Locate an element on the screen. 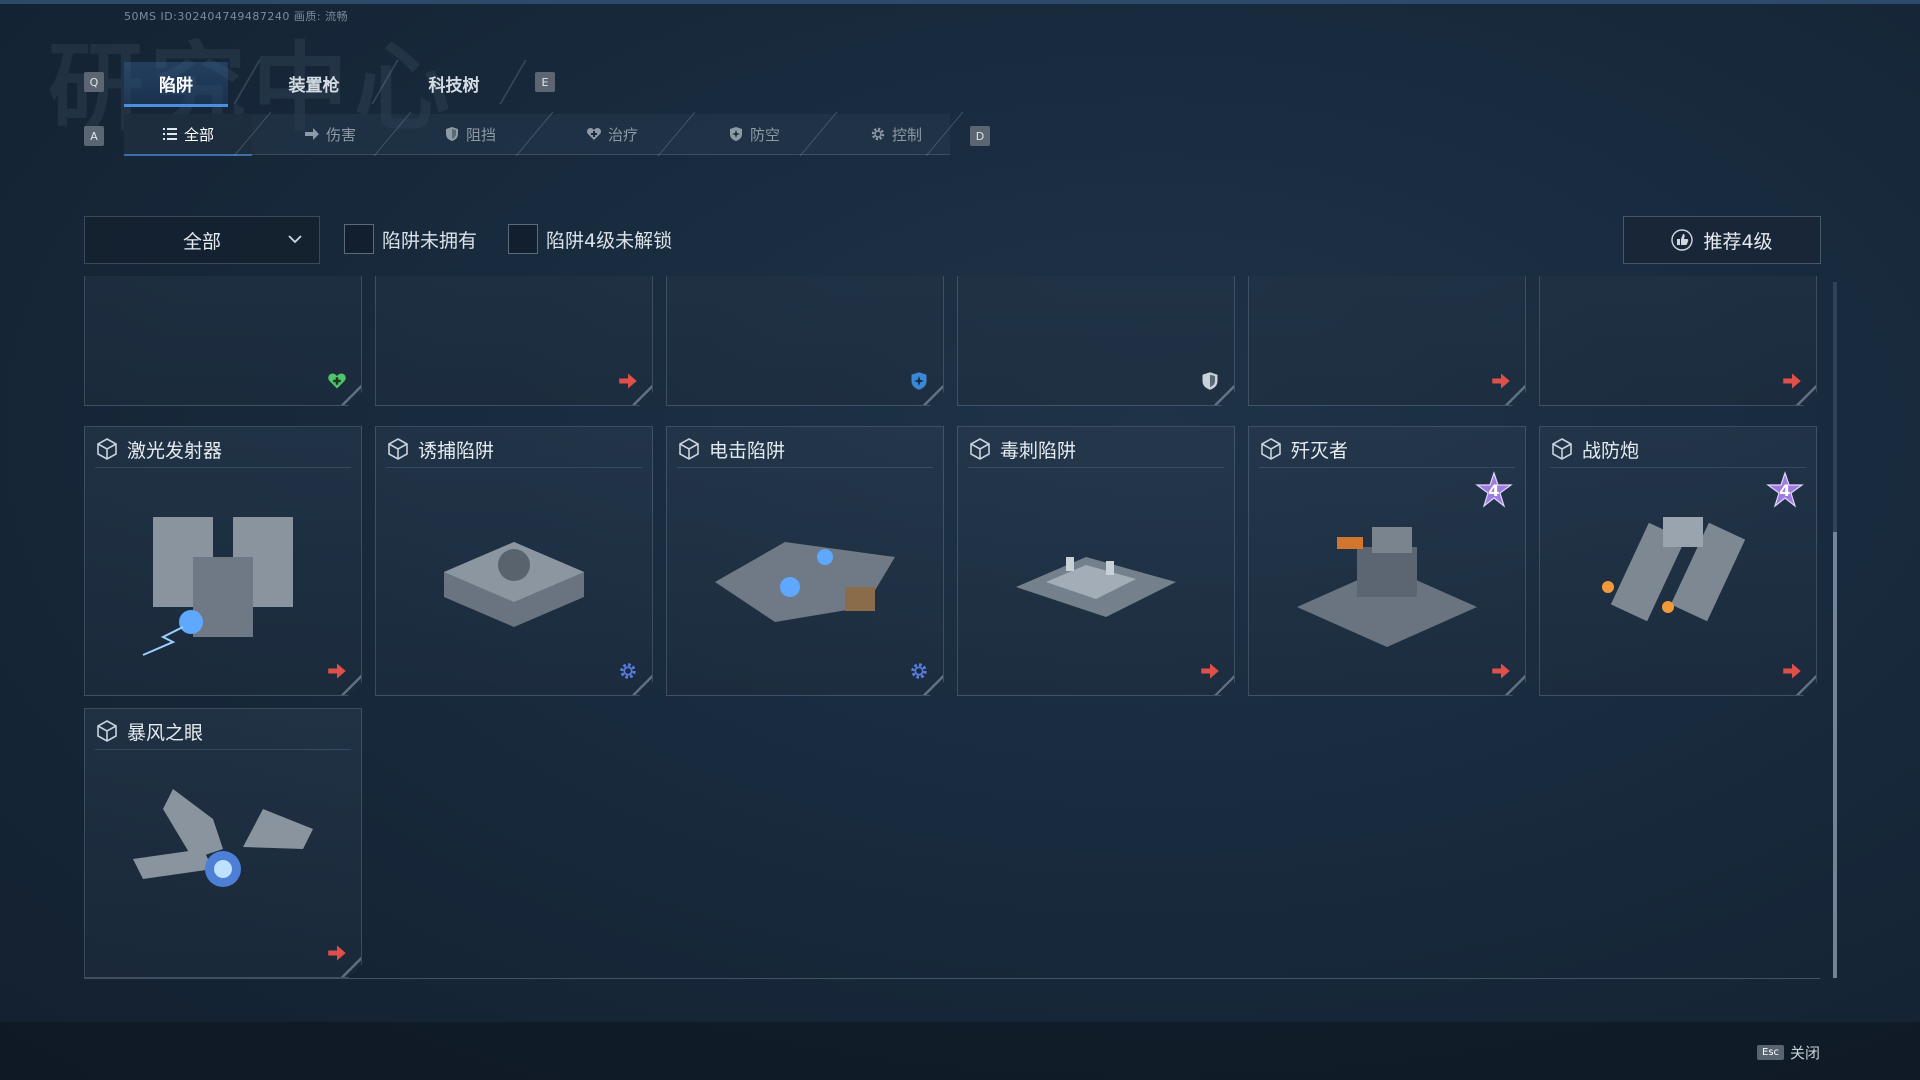 Image resolution: width=1920 pixels, height=1080 pixels. grid-bottom-divider is located at coordinates (952, 978).